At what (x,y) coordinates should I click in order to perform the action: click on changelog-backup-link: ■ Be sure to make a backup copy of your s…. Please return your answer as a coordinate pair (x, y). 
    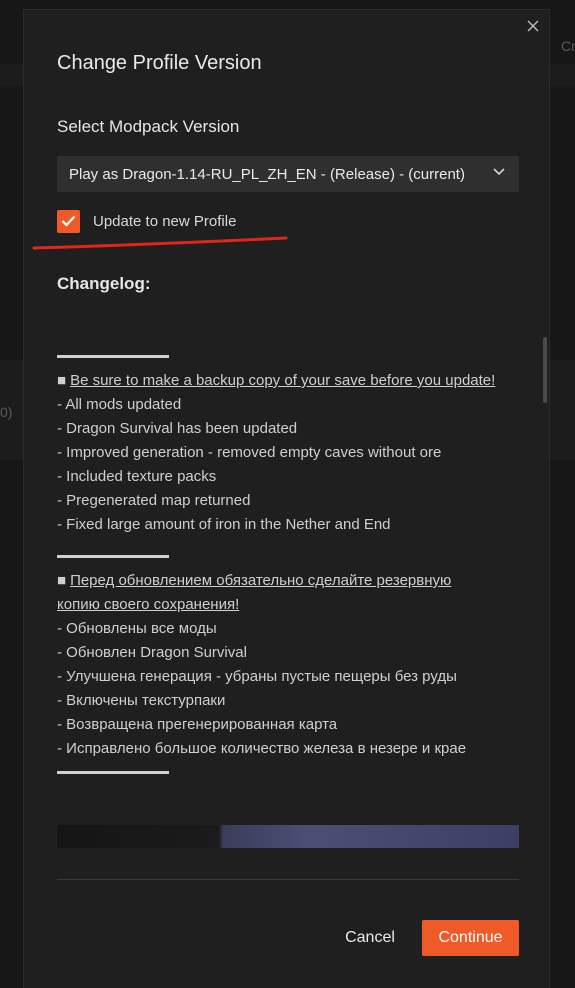
    Looking at the image, I should click on (276, 380).